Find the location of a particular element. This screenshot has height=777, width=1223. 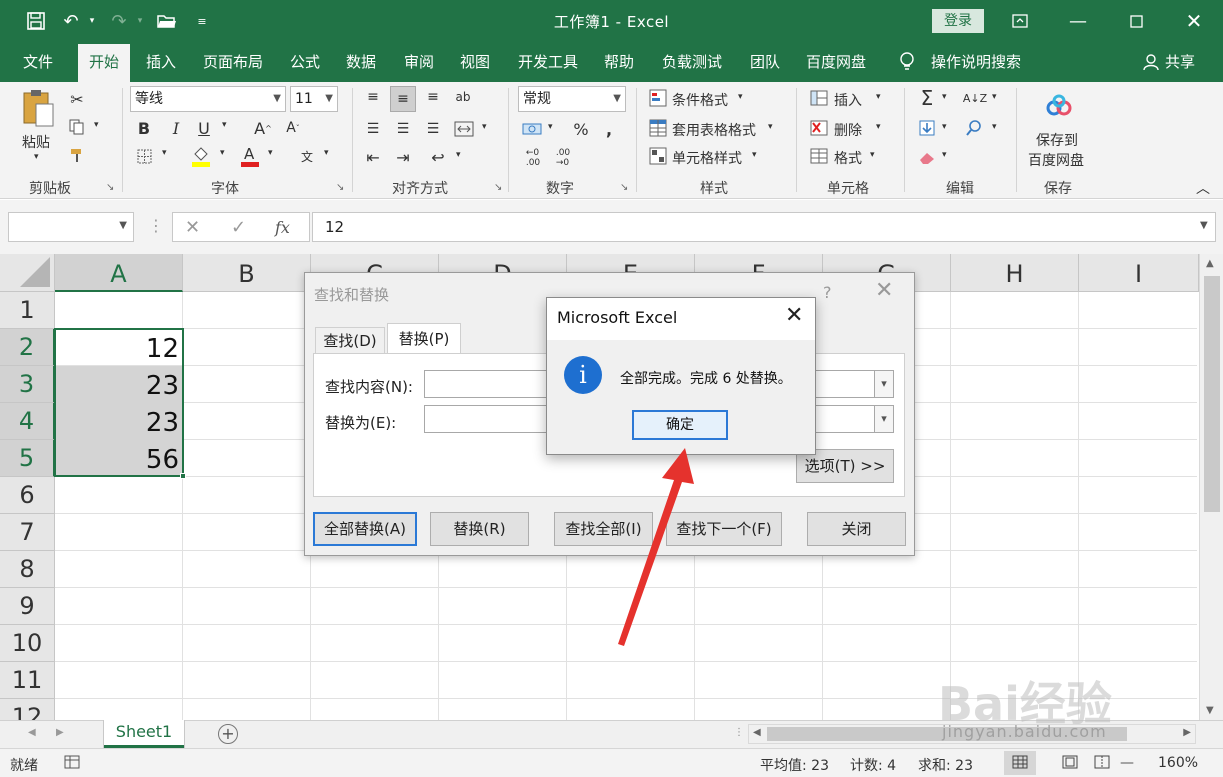

row-header-2: 2 is located at coordinates (27, 347).